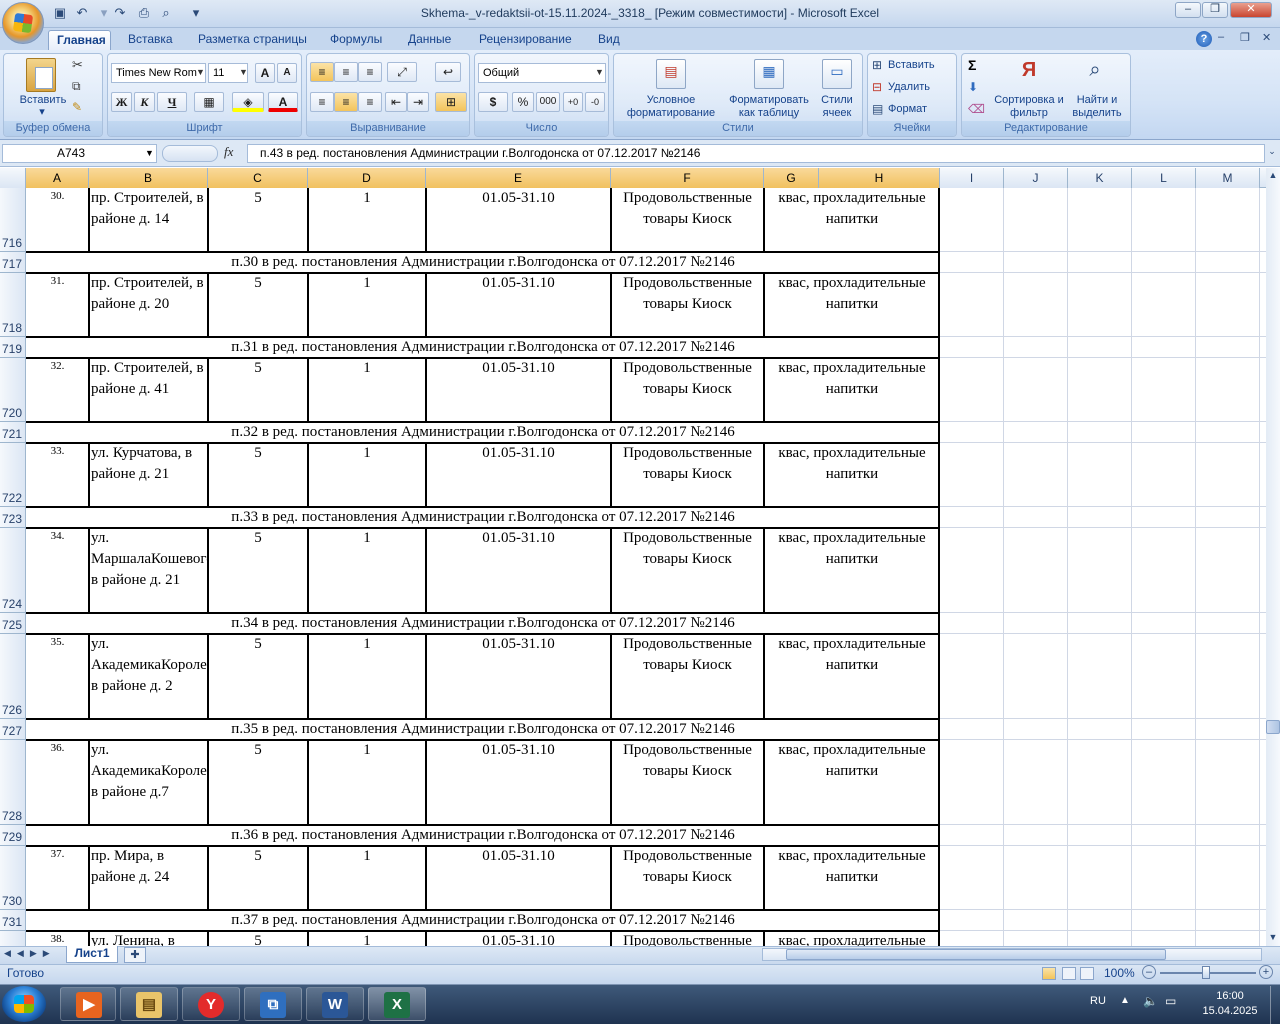  I want to click on normal-view-icon, so click(1049, 973).